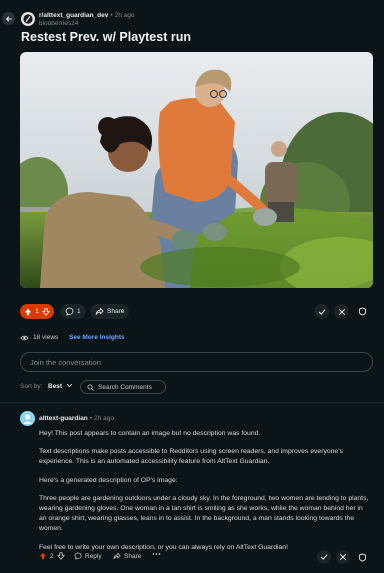  I want to click on vote-control: 1, so click(37, 311).